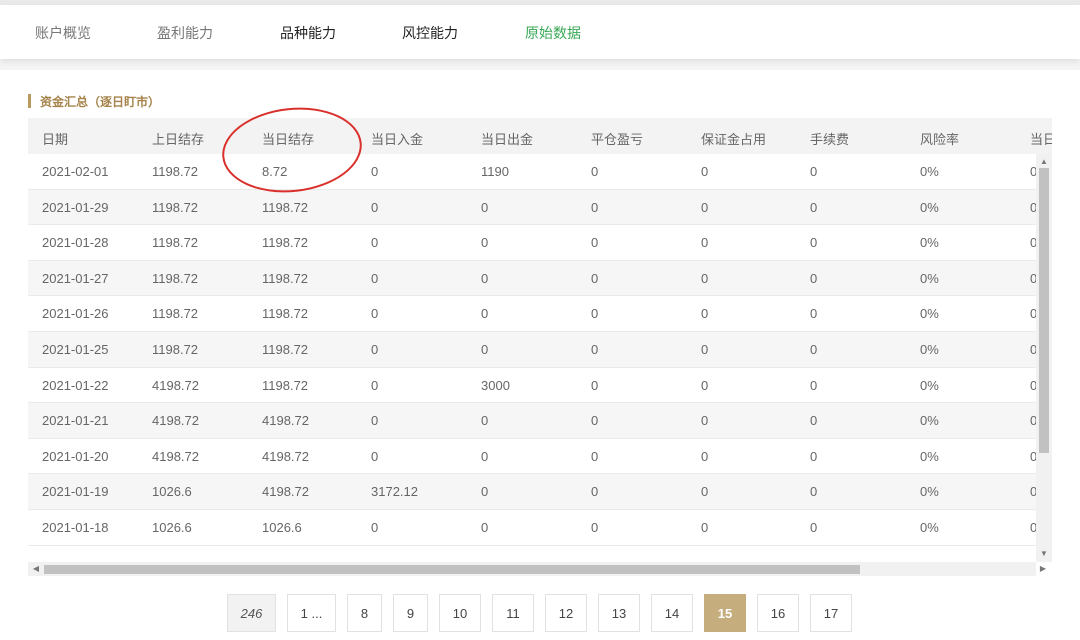 This screenshot has height=640, width=1080. I want to click on table-row: 2021-01-28 1198.72 1198.72 0 0 0 0 0 0% 0, so click(533, 243).